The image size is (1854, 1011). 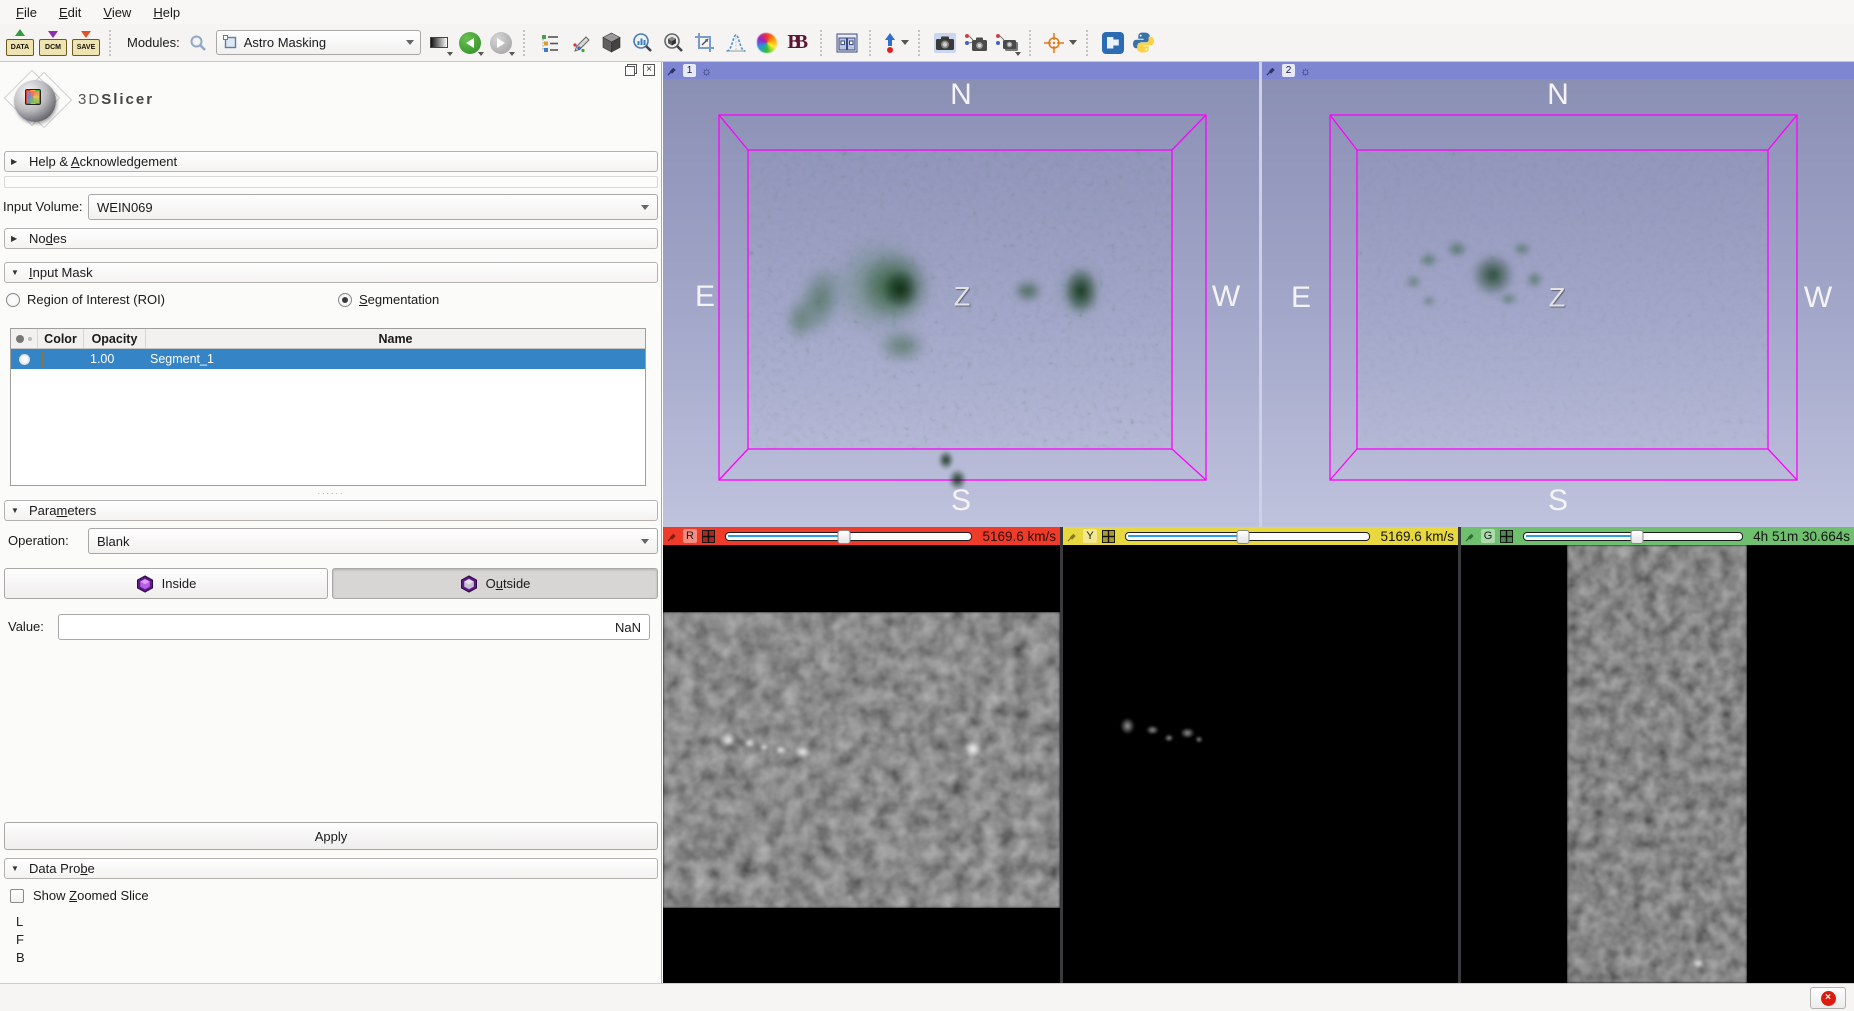 What do you see at coordinates (20, 338) in the screenshot?
I see `visibility-column-icon` at bounding box center [20, 338].